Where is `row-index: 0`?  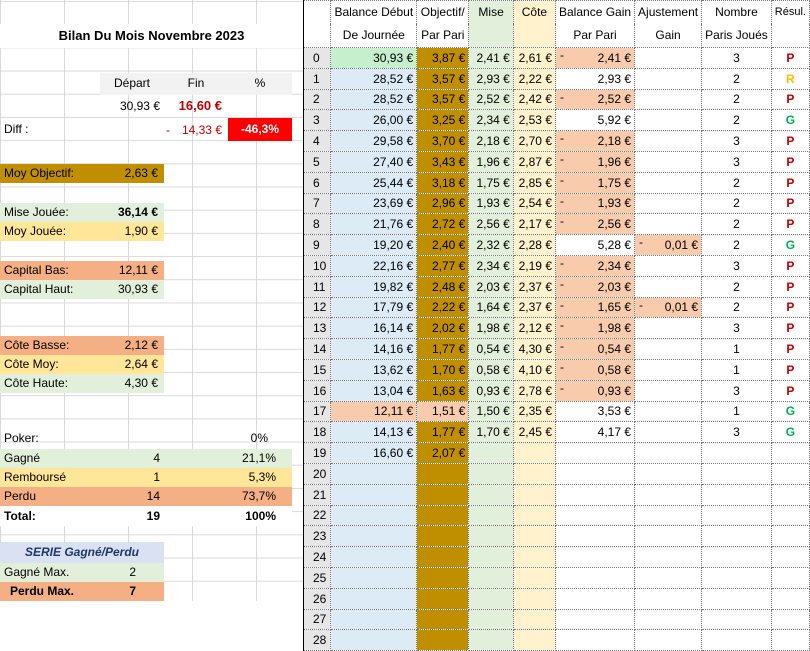 row-index: 0 is located at coordinates (317, 58).